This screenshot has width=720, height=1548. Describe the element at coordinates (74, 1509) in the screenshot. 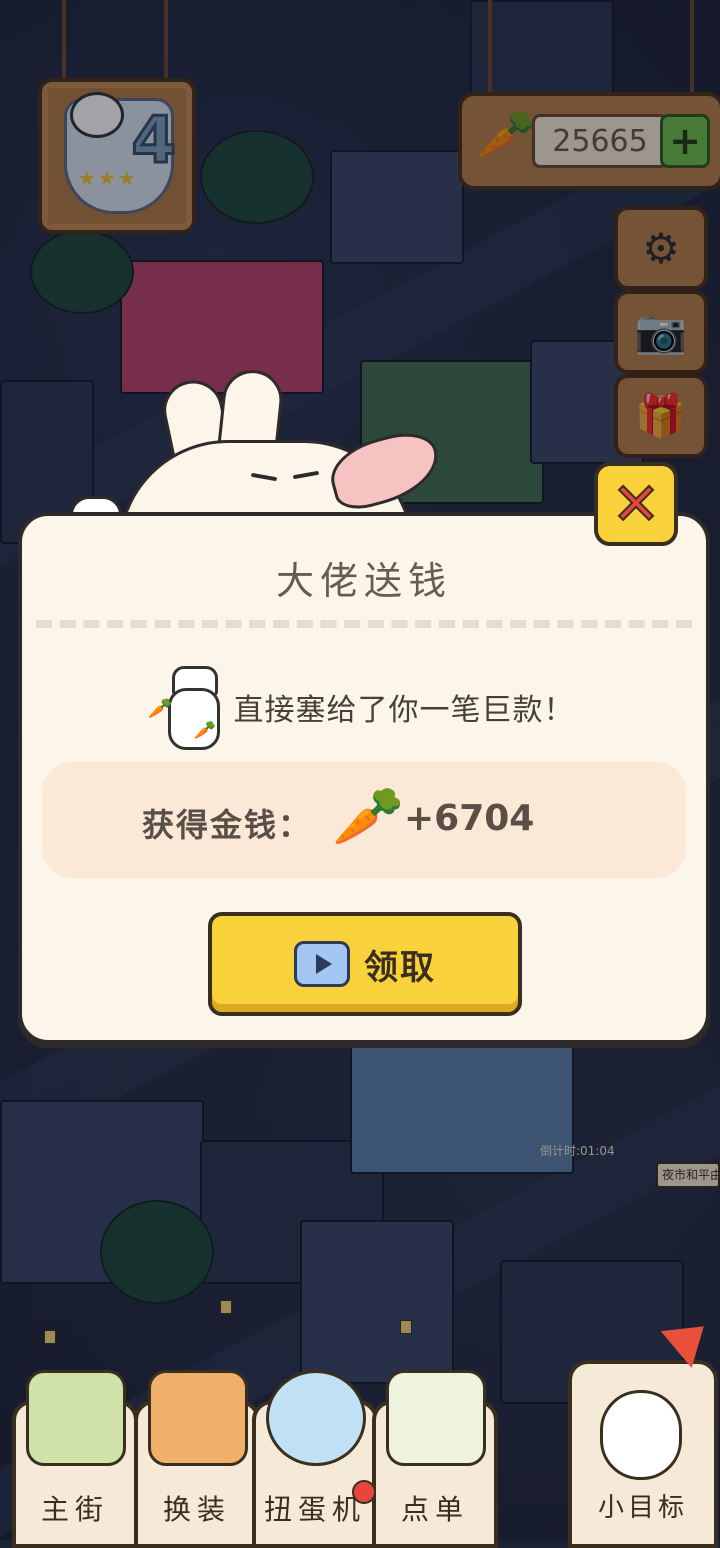

I see `nav-label: 主街` at that location.